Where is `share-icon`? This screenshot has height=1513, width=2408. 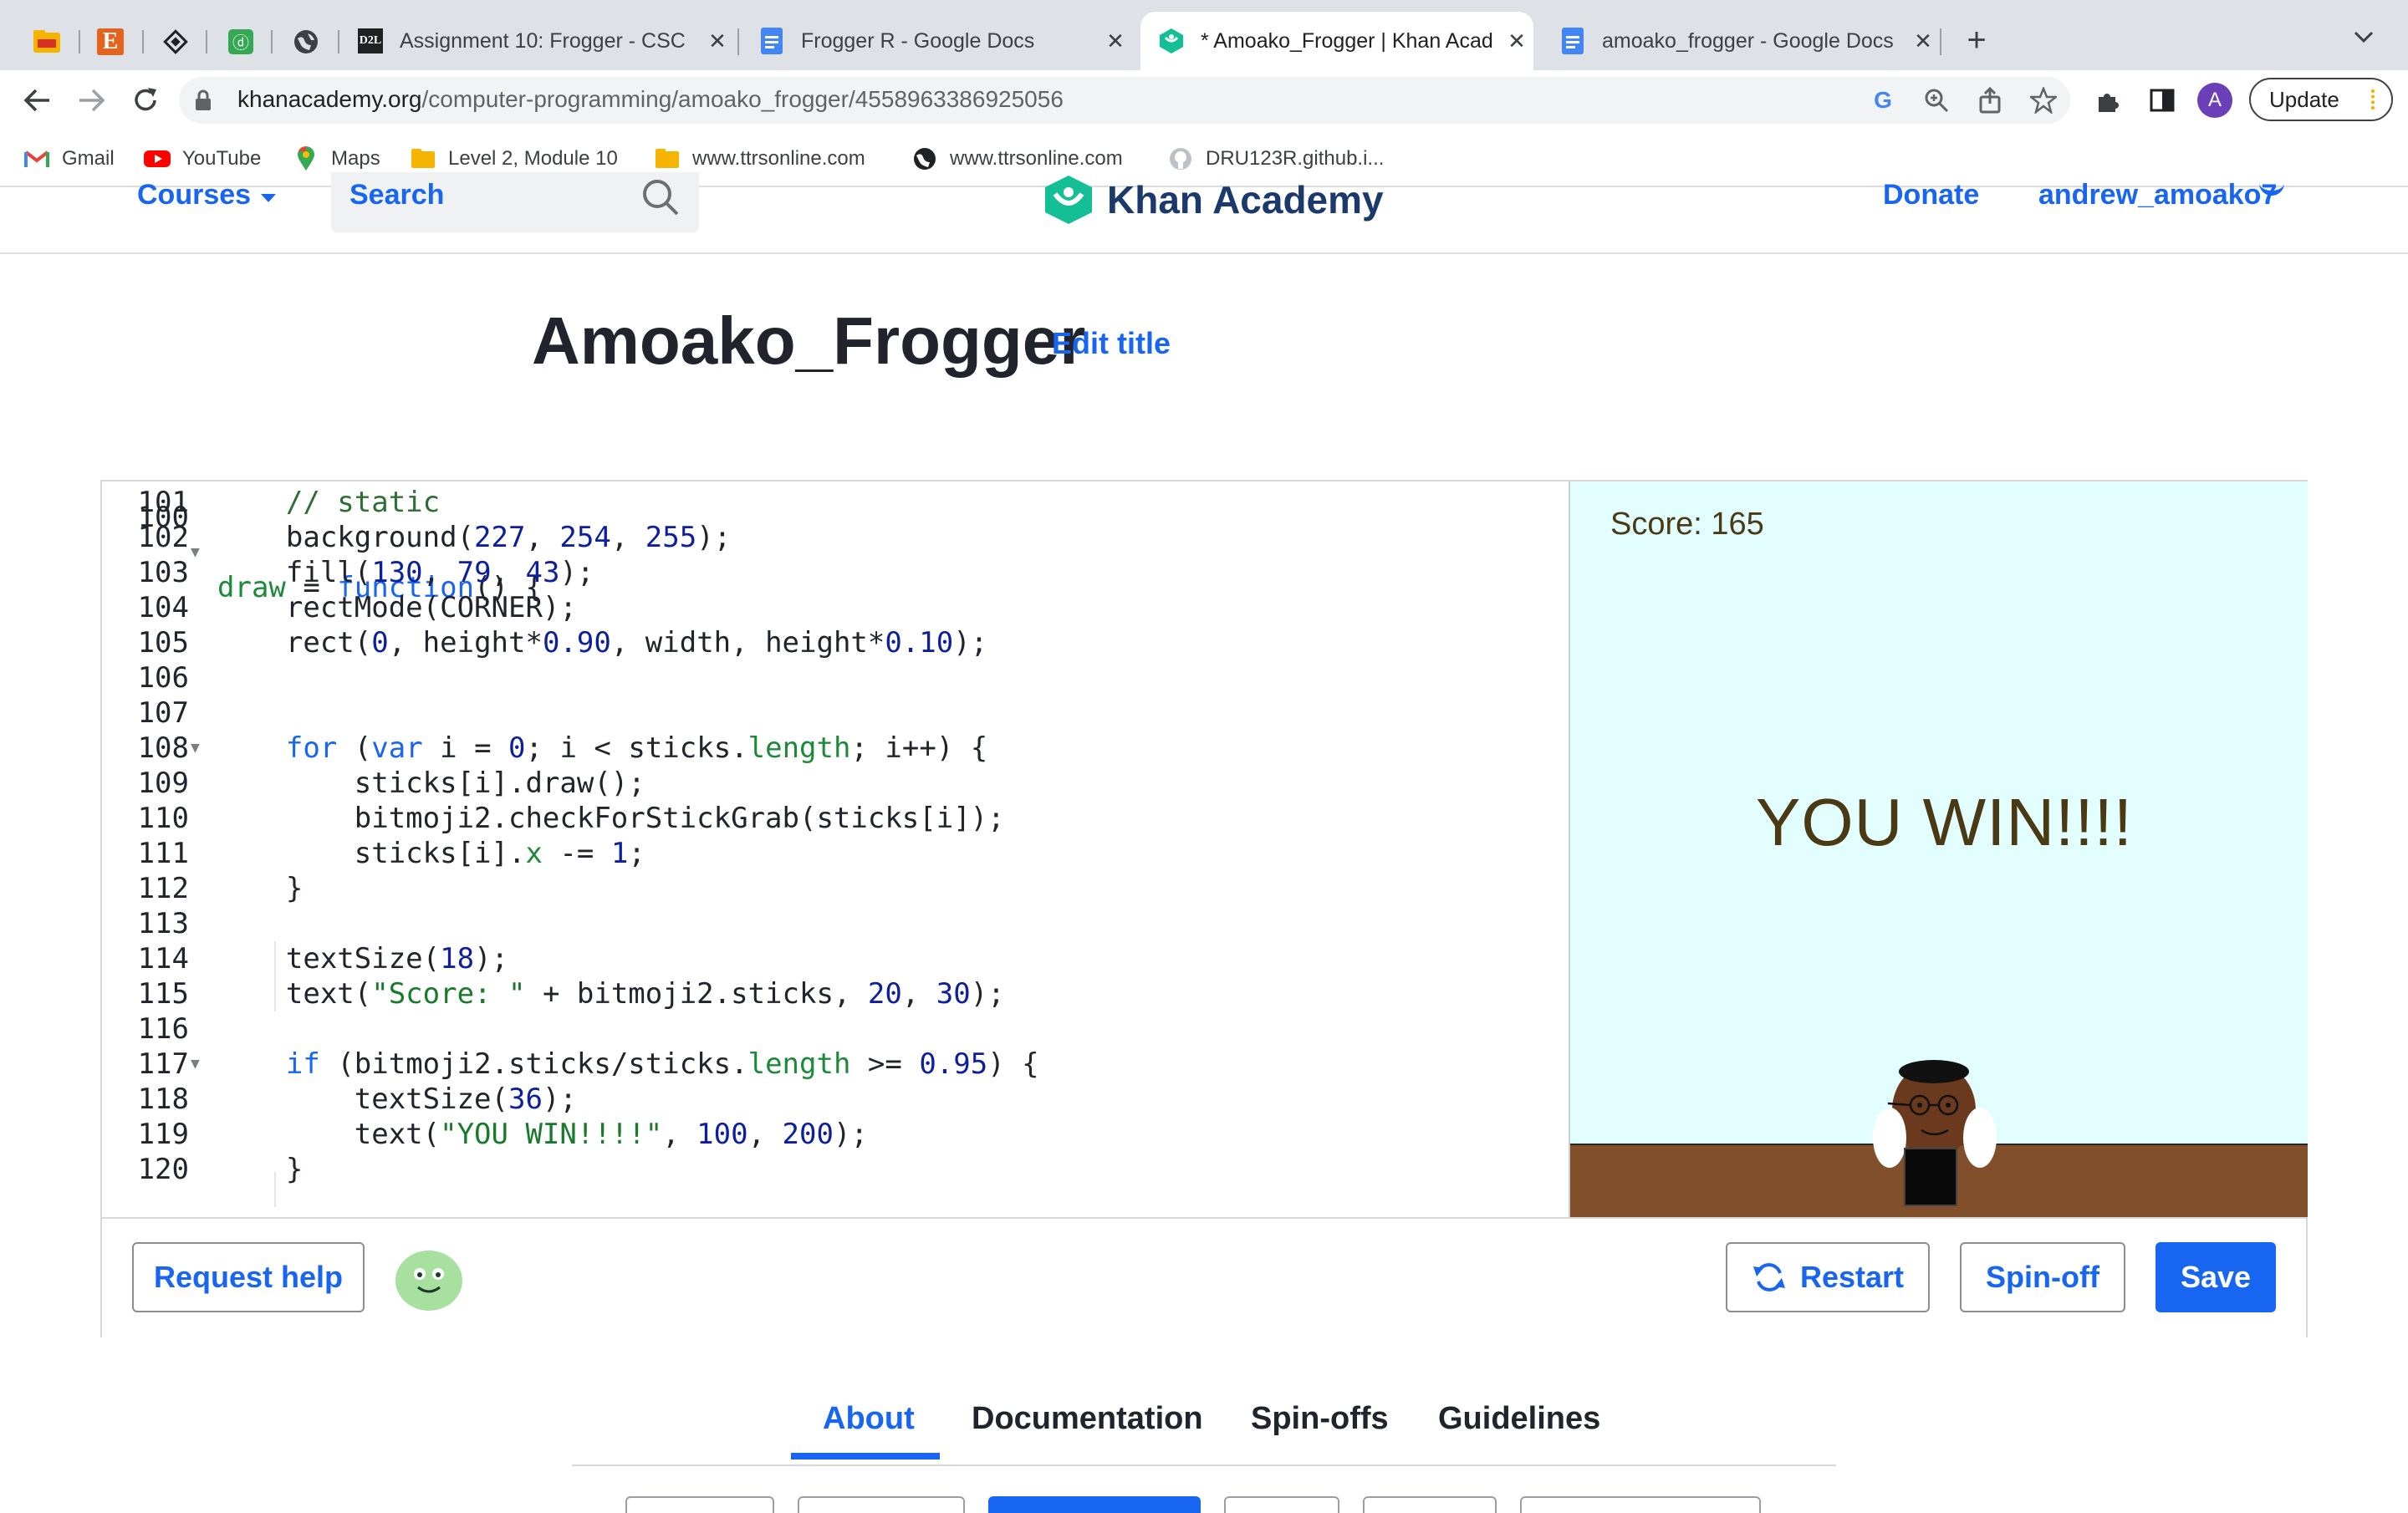 share-icon is located at coordinates (1990, 100).